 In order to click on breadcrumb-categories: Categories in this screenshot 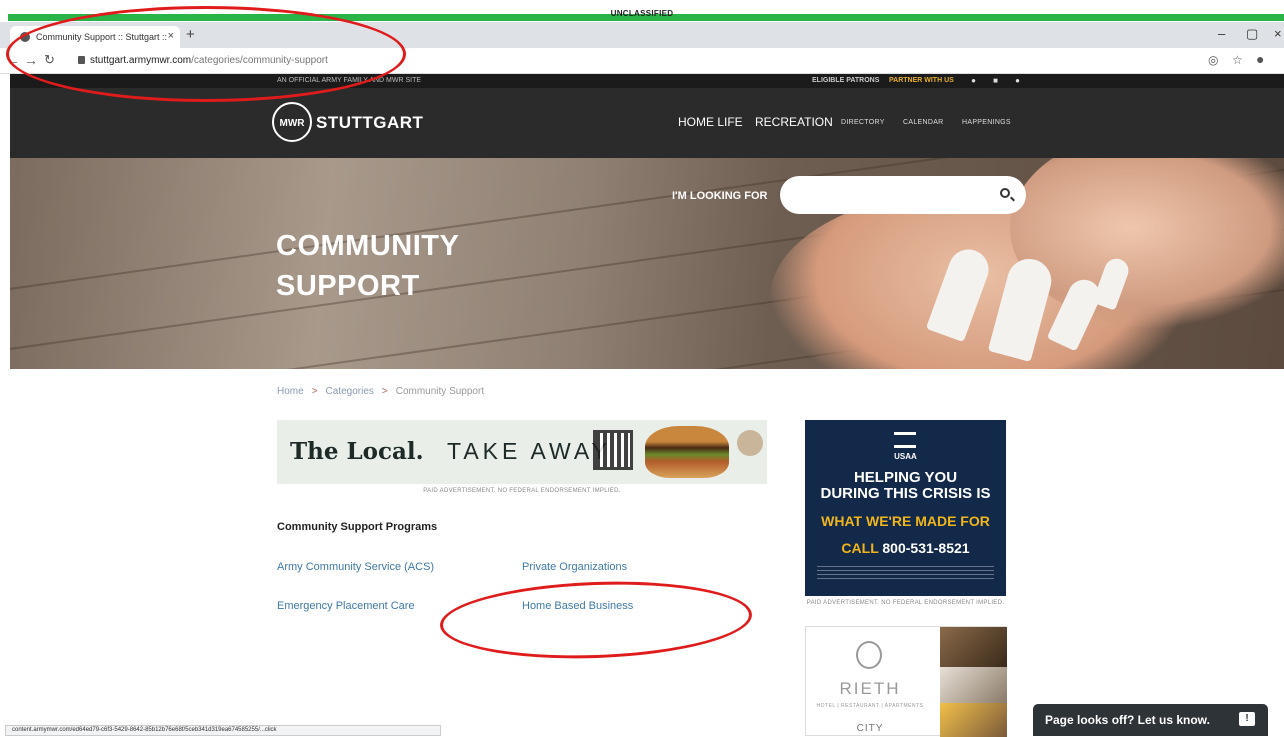, I will do `click(350, 391)`.